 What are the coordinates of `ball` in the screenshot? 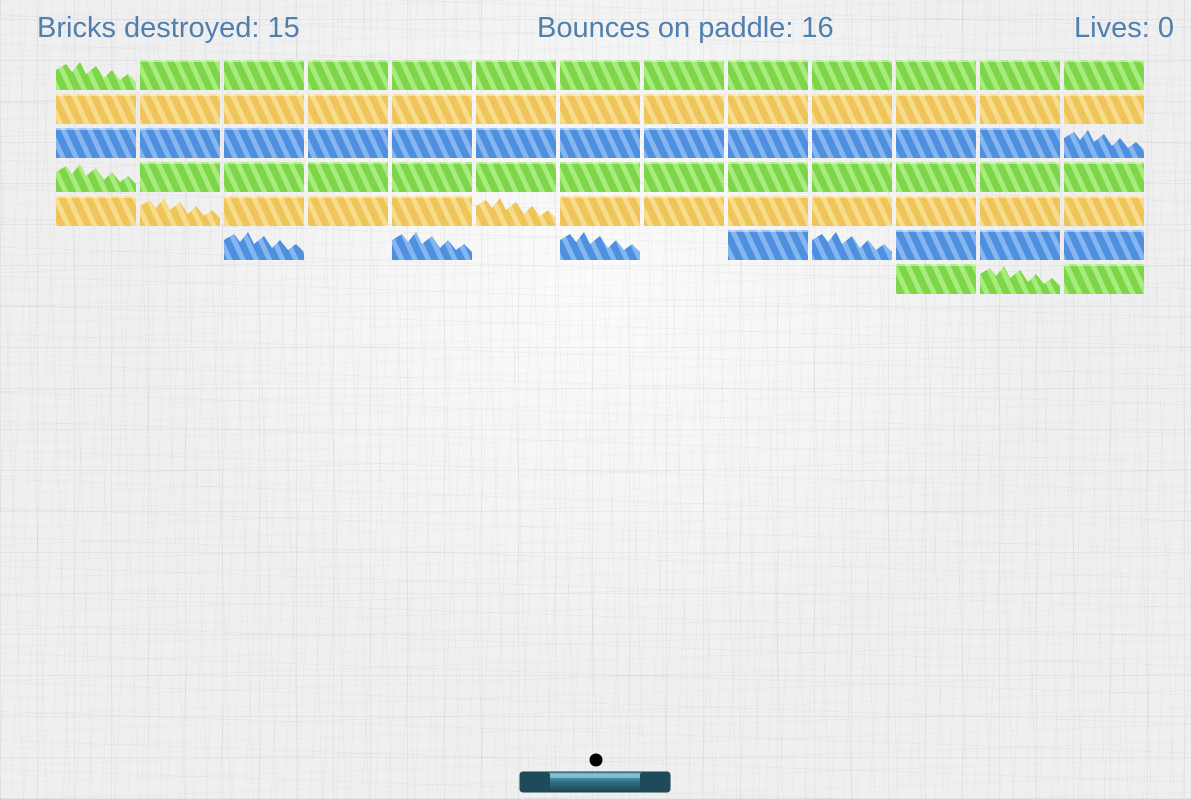 It's located at (596, 760).